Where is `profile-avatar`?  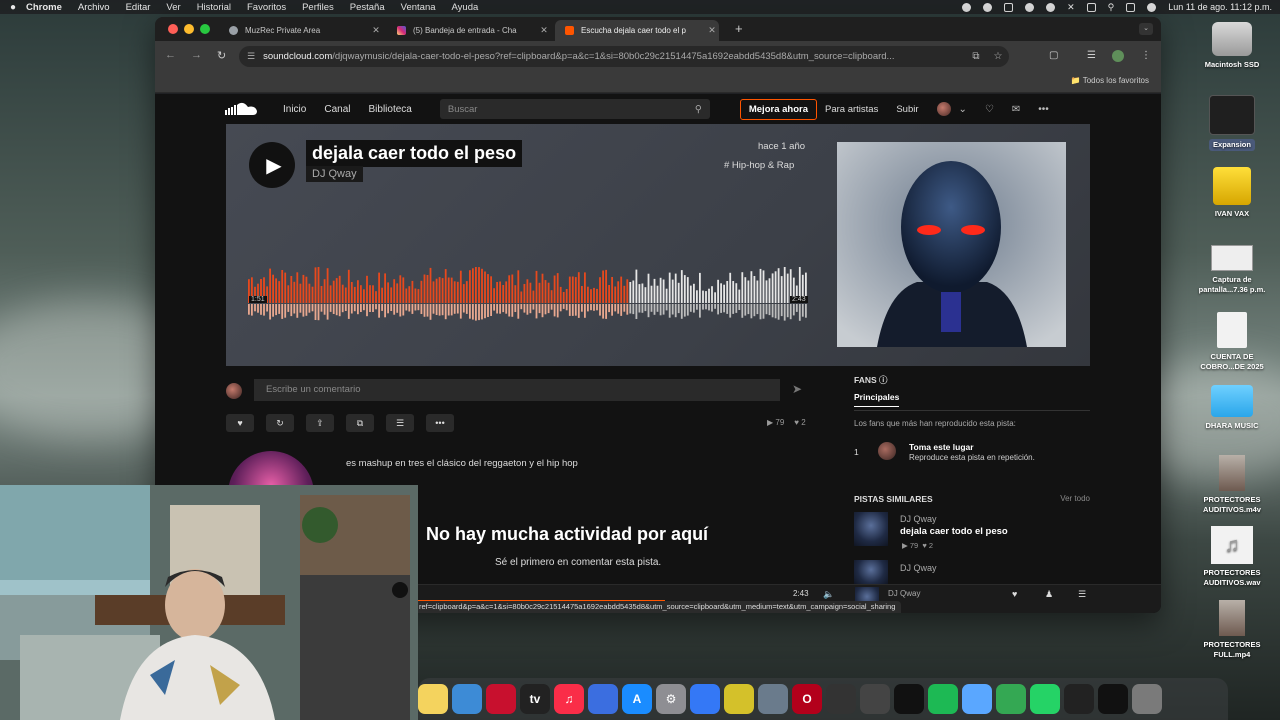 profile-avatar is located at coordinates (1118, 56).